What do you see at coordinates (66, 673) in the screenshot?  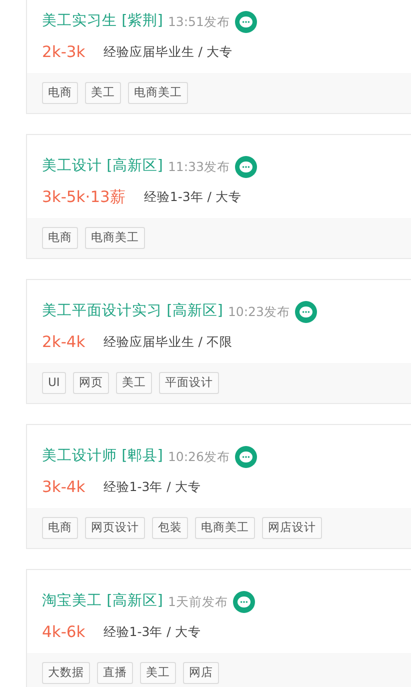 I see `tag: 大数据` at bounding box center [66, 673].